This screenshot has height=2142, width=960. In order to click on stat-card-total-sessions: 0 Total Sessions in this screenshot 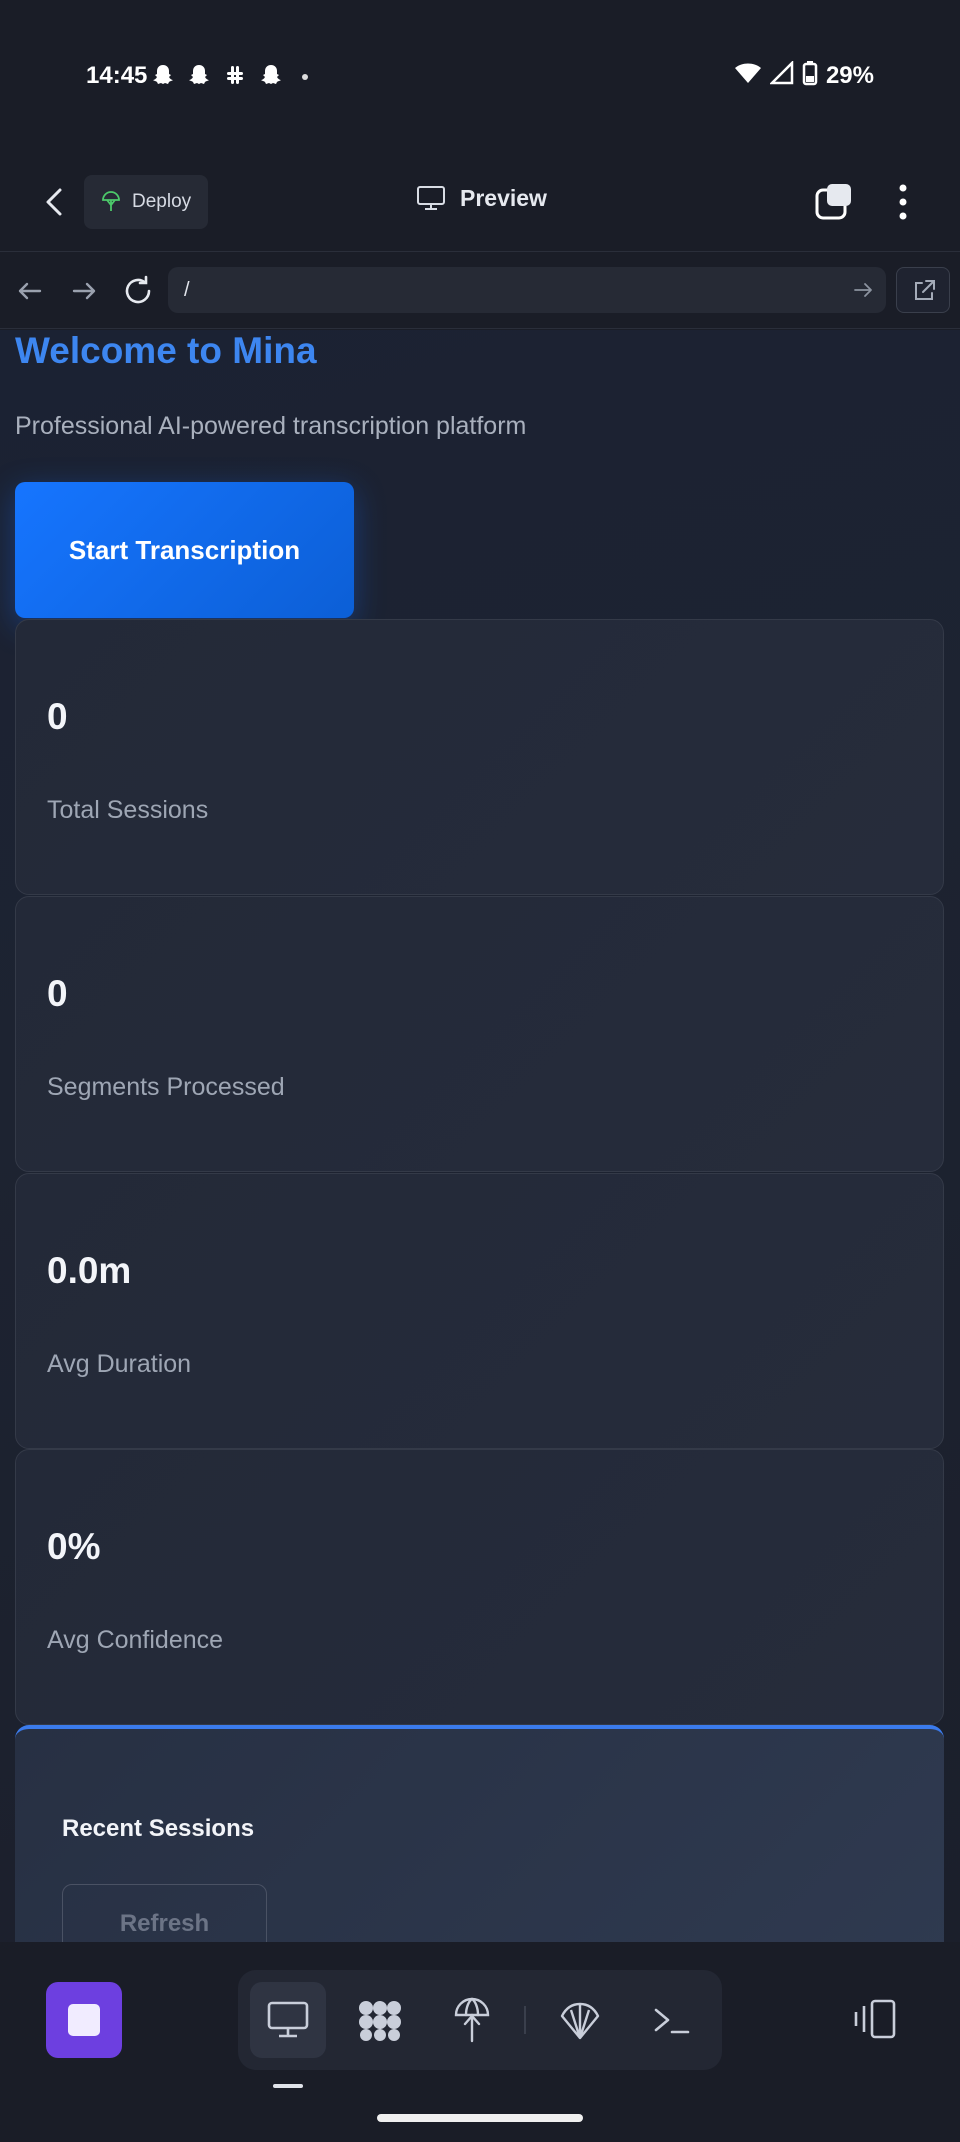, I will do `click(479, 757)`.